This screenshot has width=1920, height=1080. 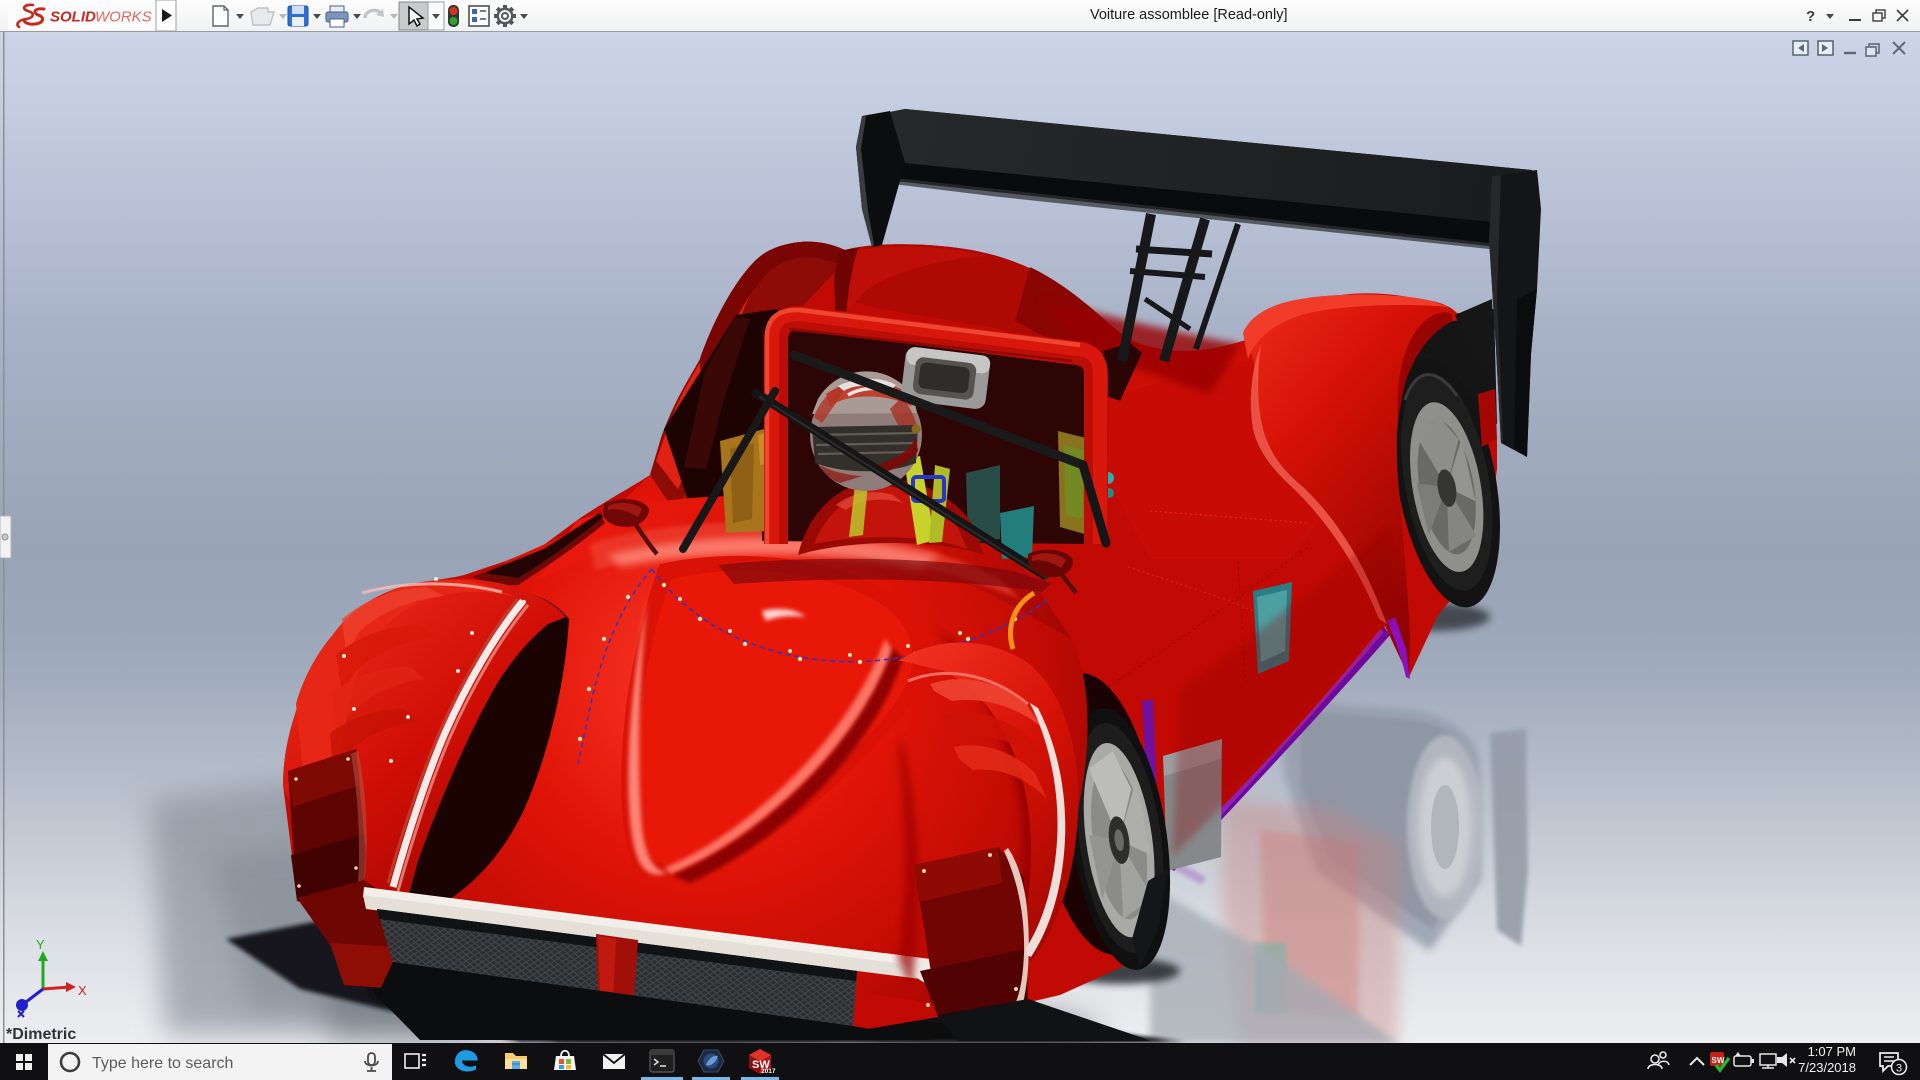 I want to click on svg-text: Type here to search, so click(x=162, y=1063).